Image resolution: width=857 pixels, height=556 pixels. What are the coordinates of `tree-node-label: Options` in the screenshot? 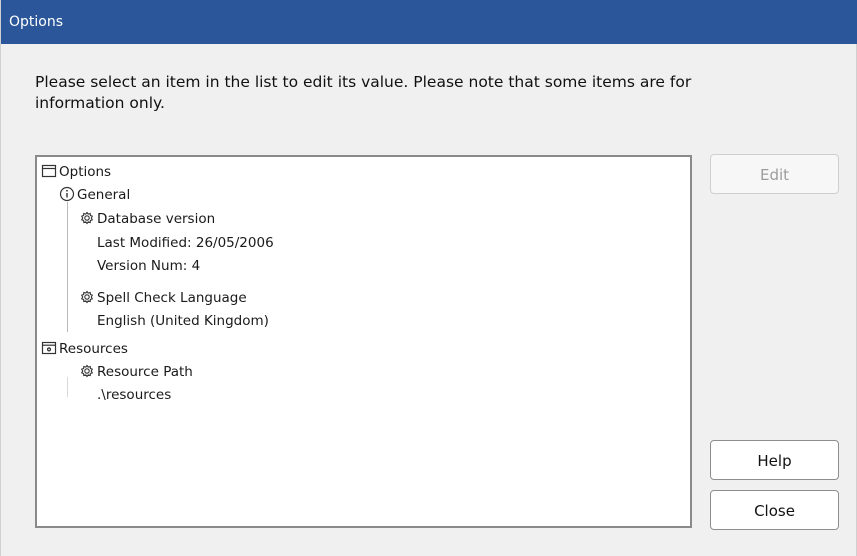 It's located at (85, 172).